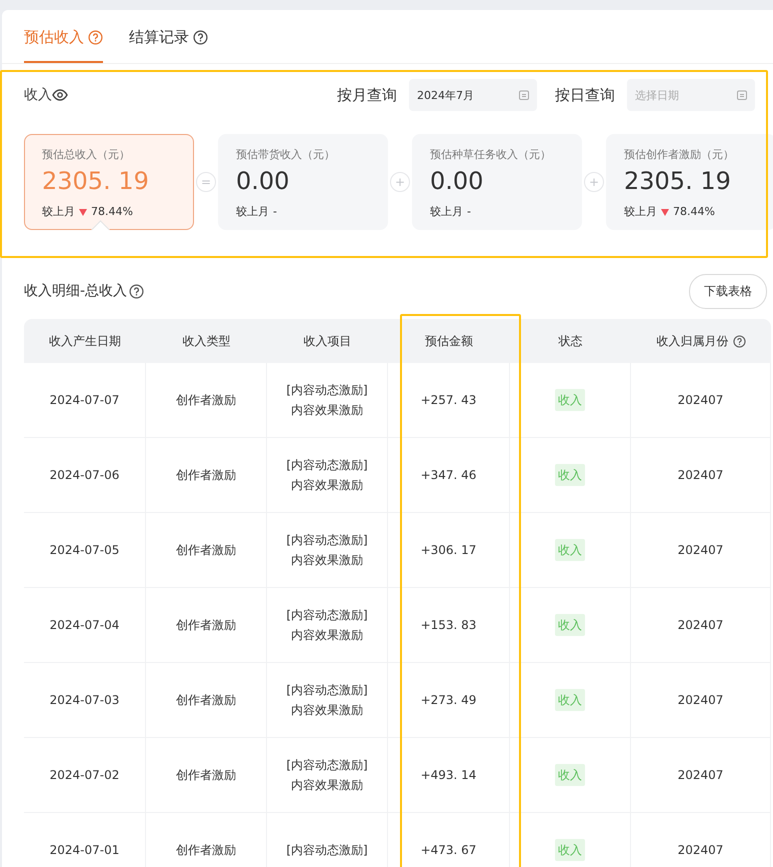  I want to click on stat-label: 预估种草任务收入（元）, so click(491, 154).